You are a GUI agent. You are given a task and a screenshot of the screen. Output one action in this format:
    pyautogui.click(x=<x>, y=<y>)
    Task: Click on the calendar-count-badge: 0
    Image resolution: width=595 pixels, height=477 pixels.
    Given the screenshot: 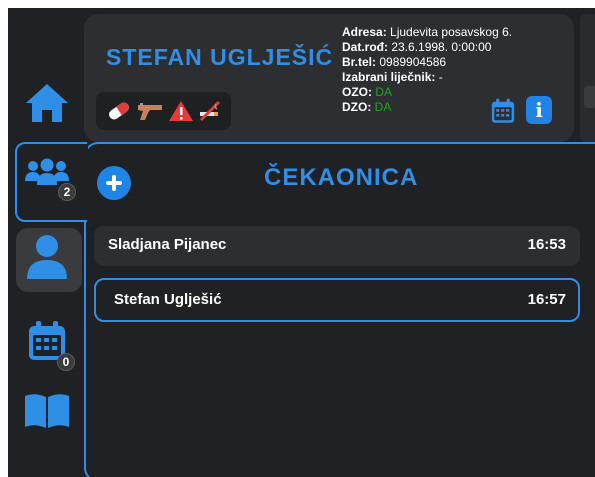 What is the action you would take?
    pyautogui.click(x=66, y=362)
    